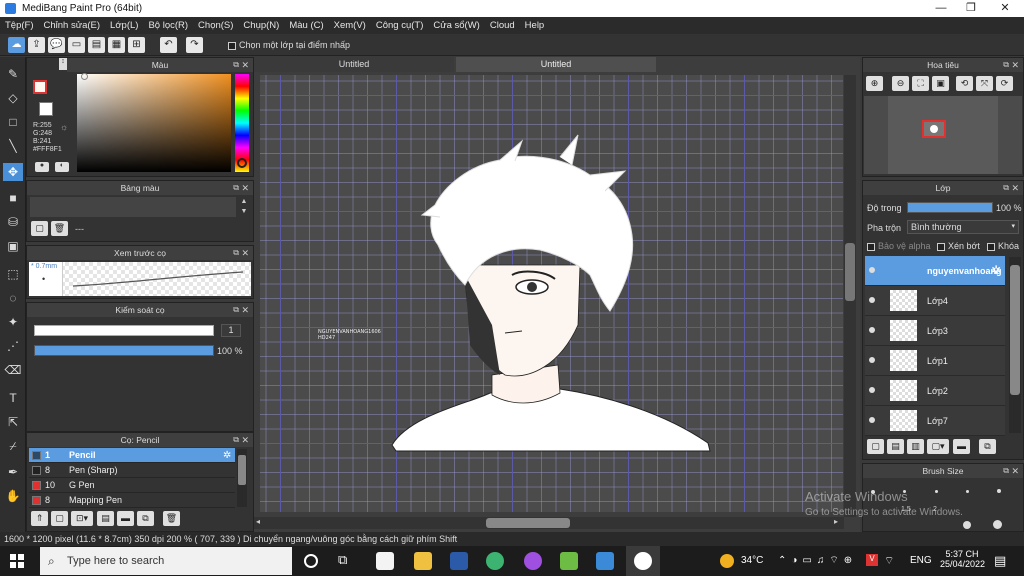 The image size is (1024, 576). Describe the element at coordinates (872, 560) in the screenshot. I see `vivaldi-tray-icon: V` at that location.